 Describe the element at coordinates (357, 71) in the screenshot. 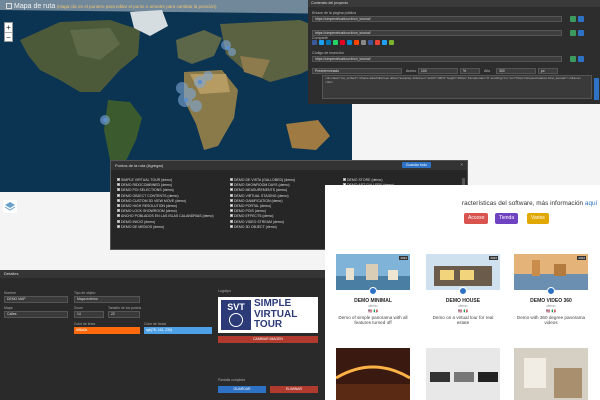

I see `embed-mode-select: Predeterminado` at that location.